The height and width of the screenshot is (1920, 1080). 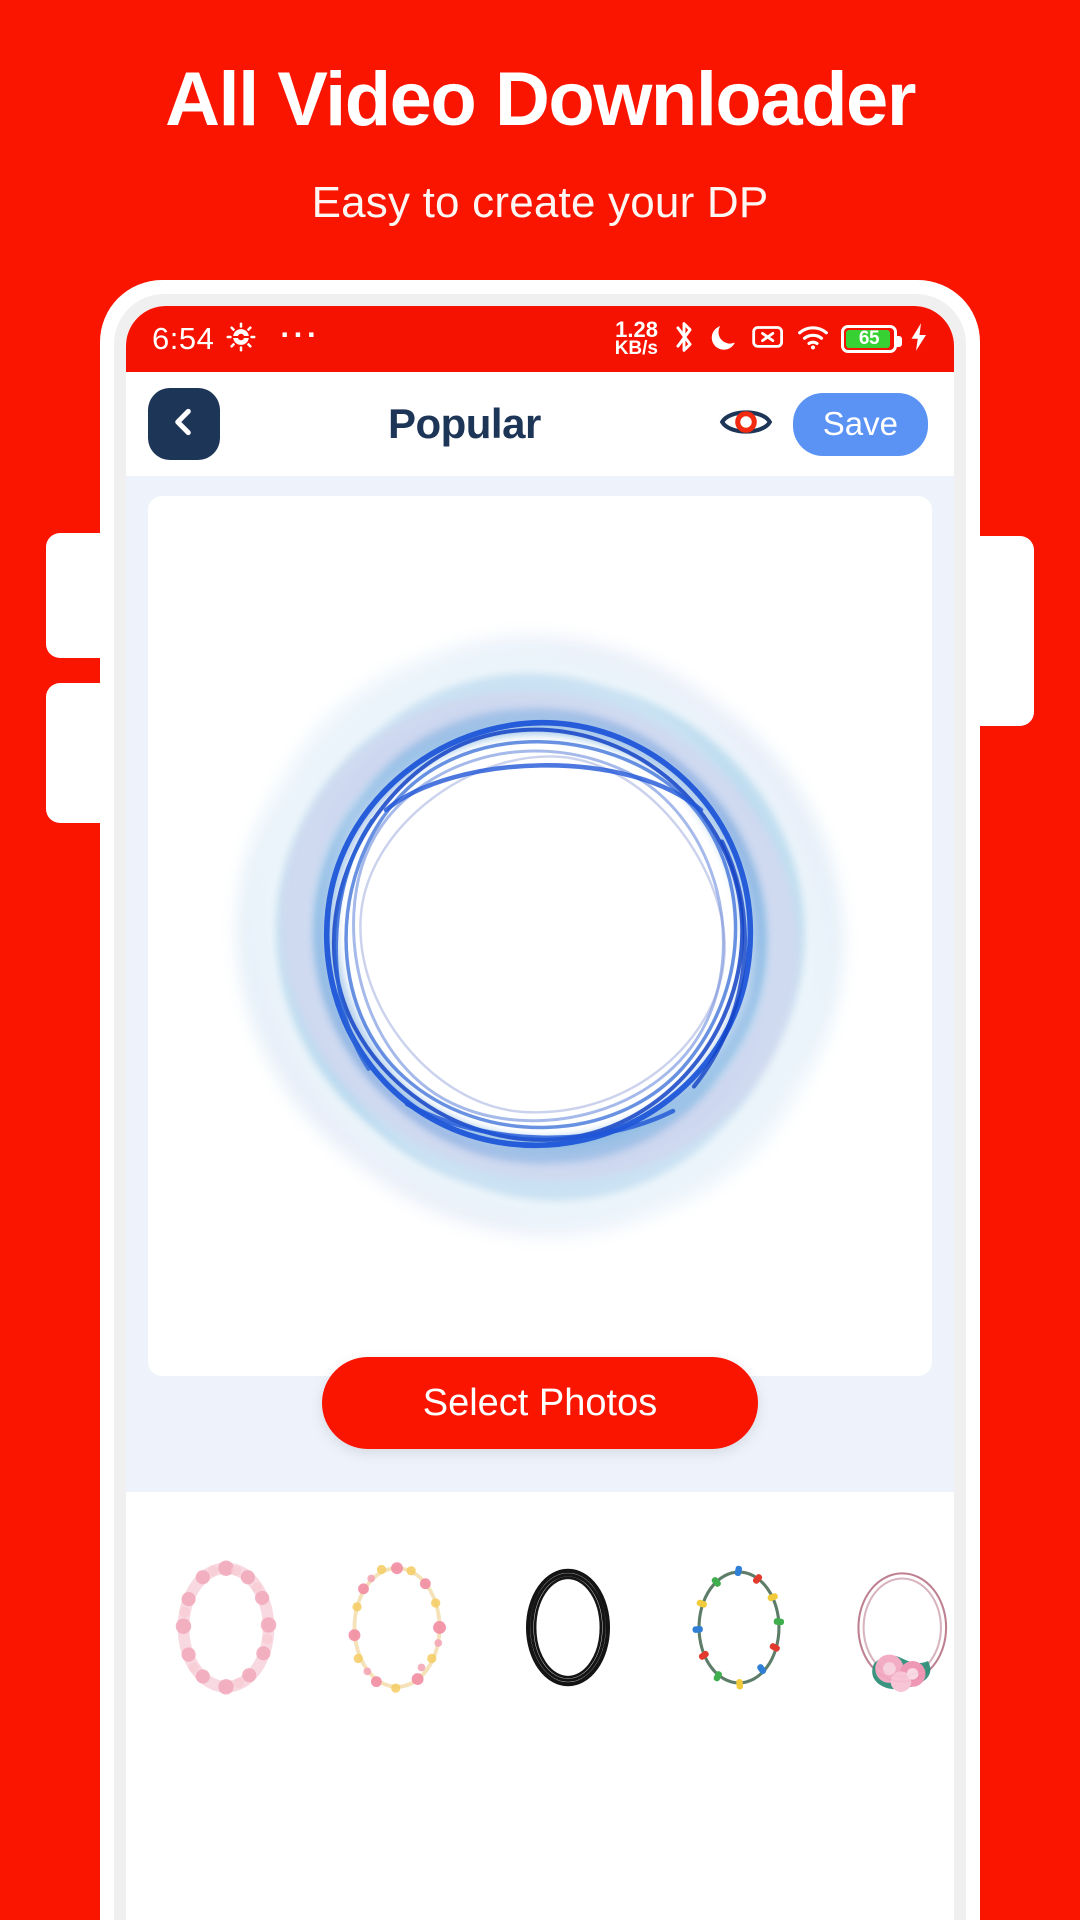 I want to click on save-button: Save, so click(x=860, y=424).